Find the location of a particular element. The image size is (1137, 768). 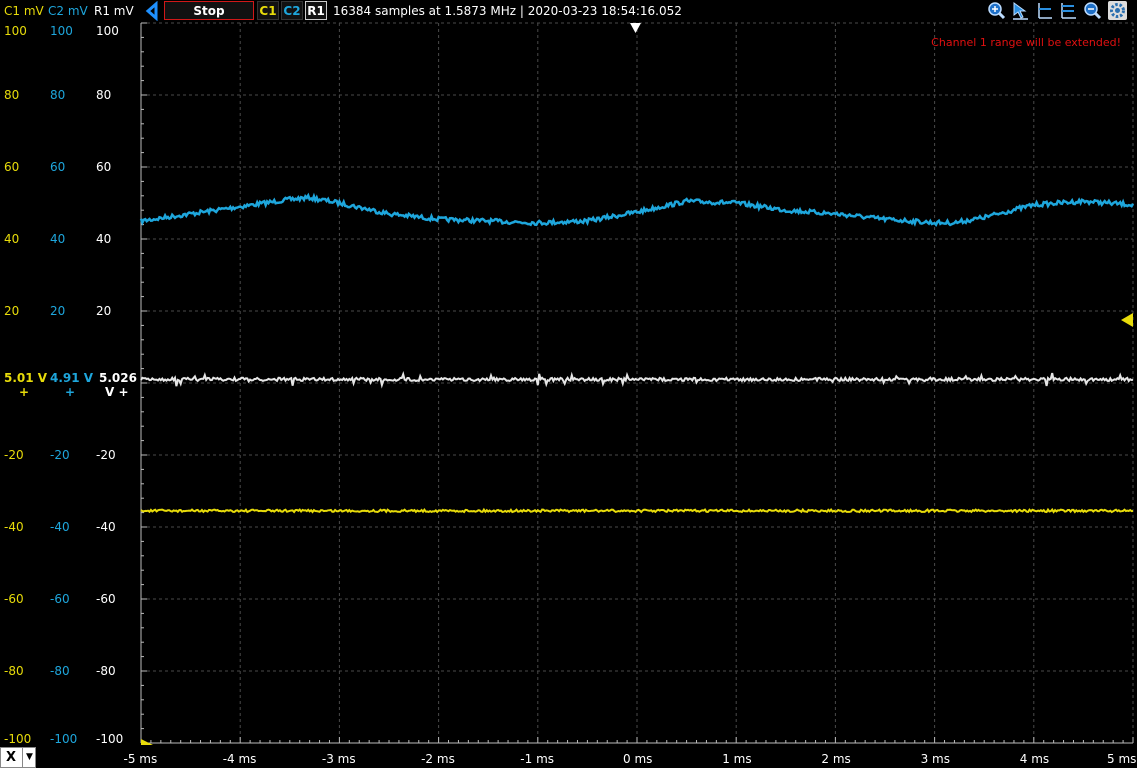

trace-c1 is located at coordinates (637, 510).